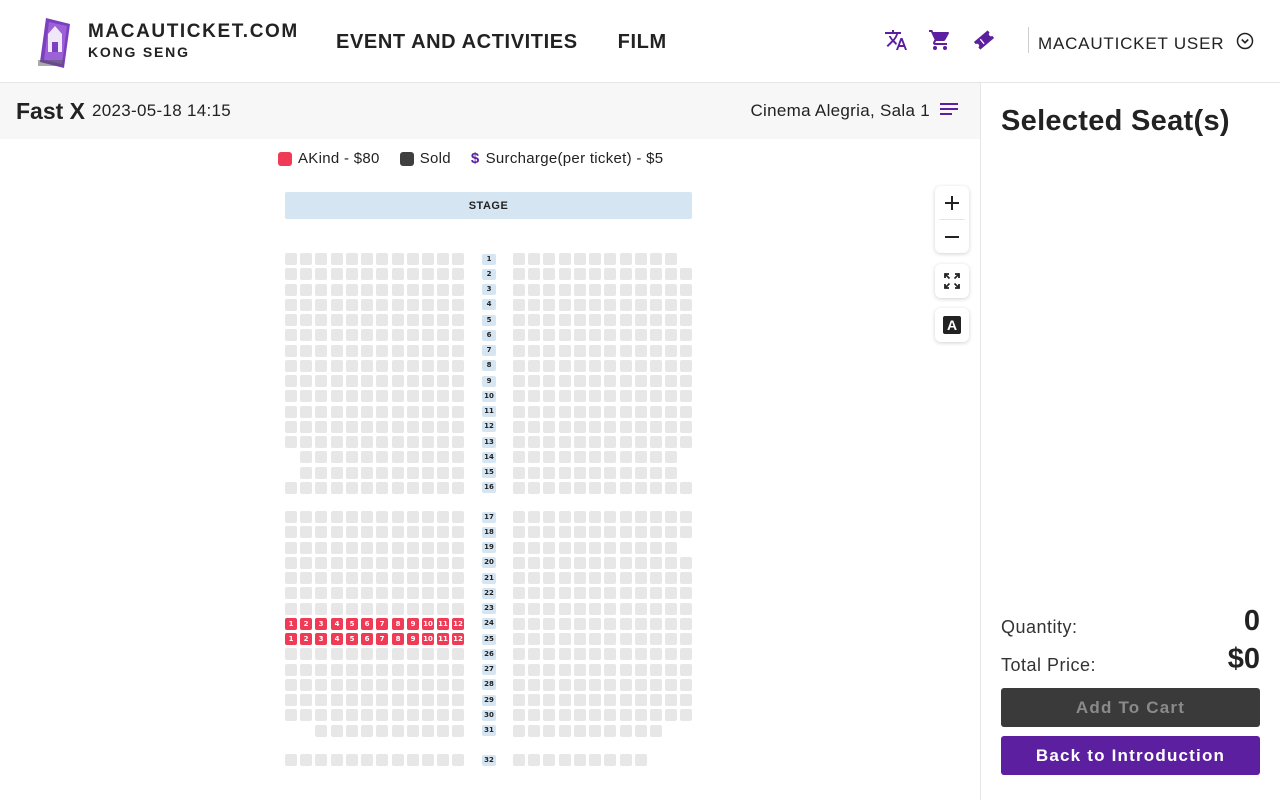 This screenshot has height=800, width=1280. Describe the element at coordinates (306, 639) in the screenshot. I see `seat-available: 2` at that location.